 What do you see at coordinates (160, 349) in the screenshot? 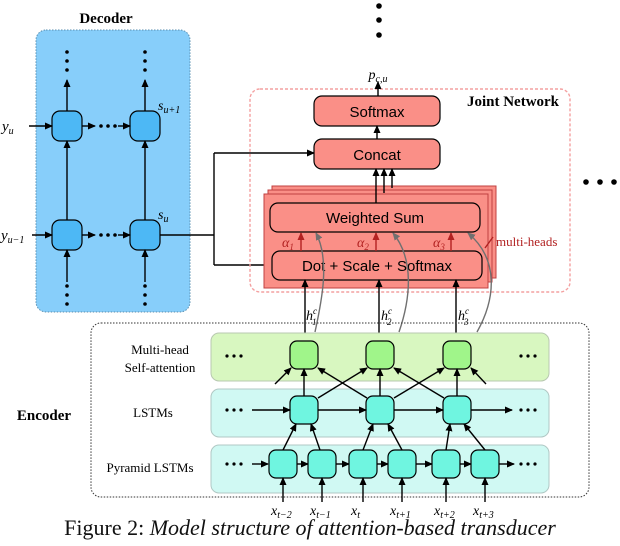
I see `self-attention-label-line1: Multi-head` at bounding box center [160, 349].